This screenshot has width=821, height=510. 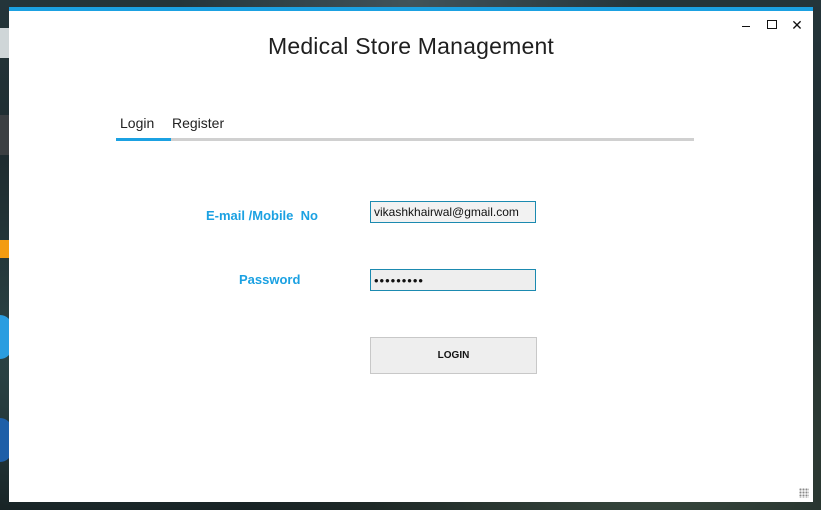 I want to click on maximize-button, so click(x=772, y=22).